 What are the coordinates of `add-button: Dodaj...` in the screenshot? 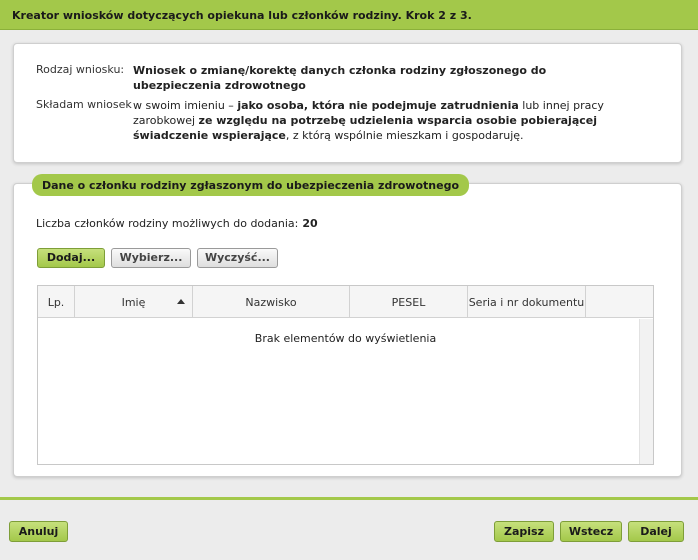 It's located at (71, 258).